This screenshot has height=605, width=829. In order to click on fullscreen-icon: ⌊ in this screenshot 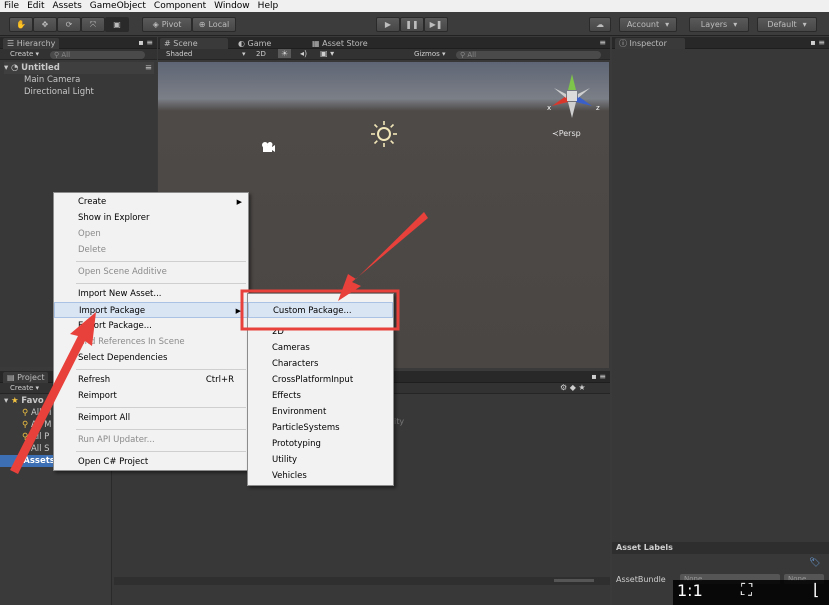, I will do `click(816, 589)`.